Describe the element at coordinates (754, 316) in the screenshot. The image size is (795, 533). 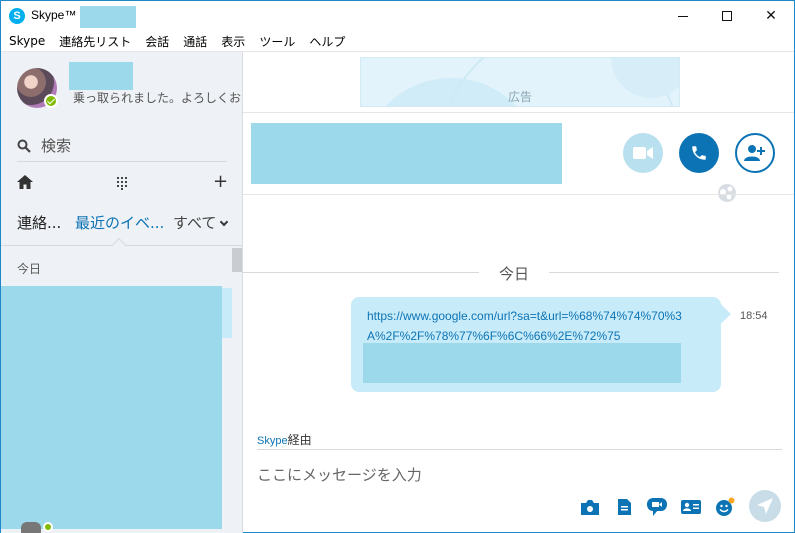
I see `message-timestamp: 18:54` at that location.